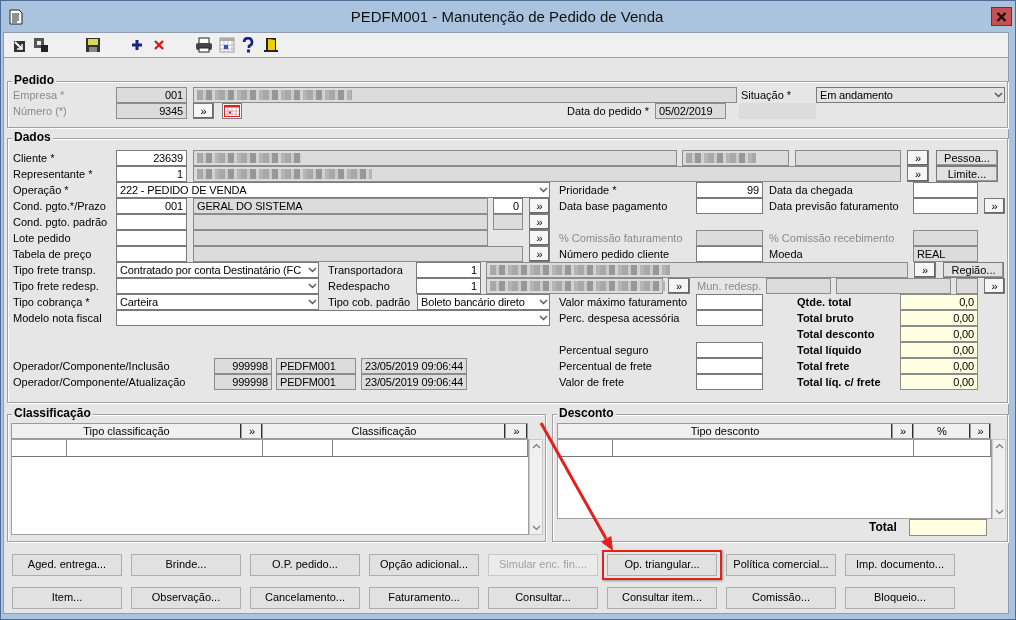 This screenshot has height=620, width=1016. I want to click on exit-icon, so click(271, 45).